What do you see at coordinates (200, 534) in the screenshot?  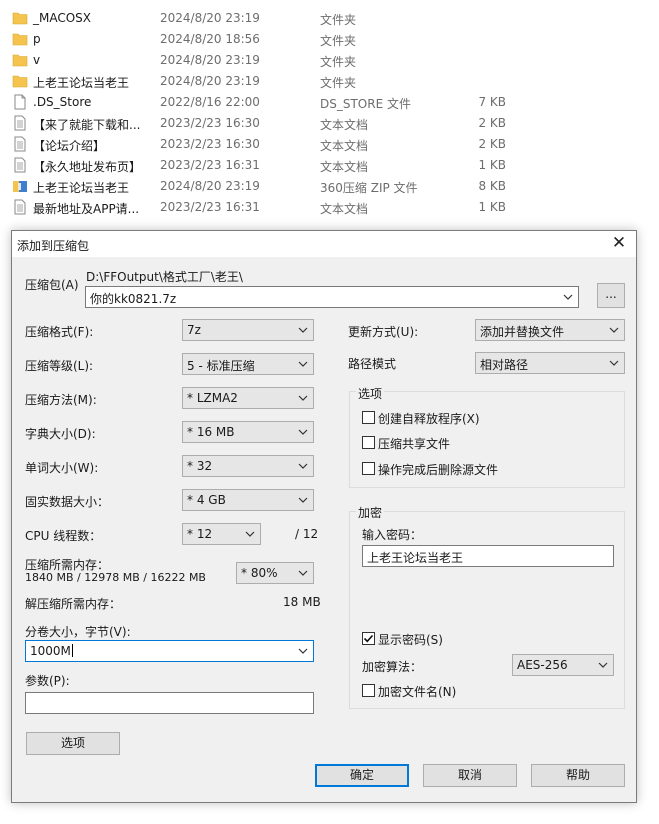 I see `cpu-value: * 12` at bounding box center [200, 534].